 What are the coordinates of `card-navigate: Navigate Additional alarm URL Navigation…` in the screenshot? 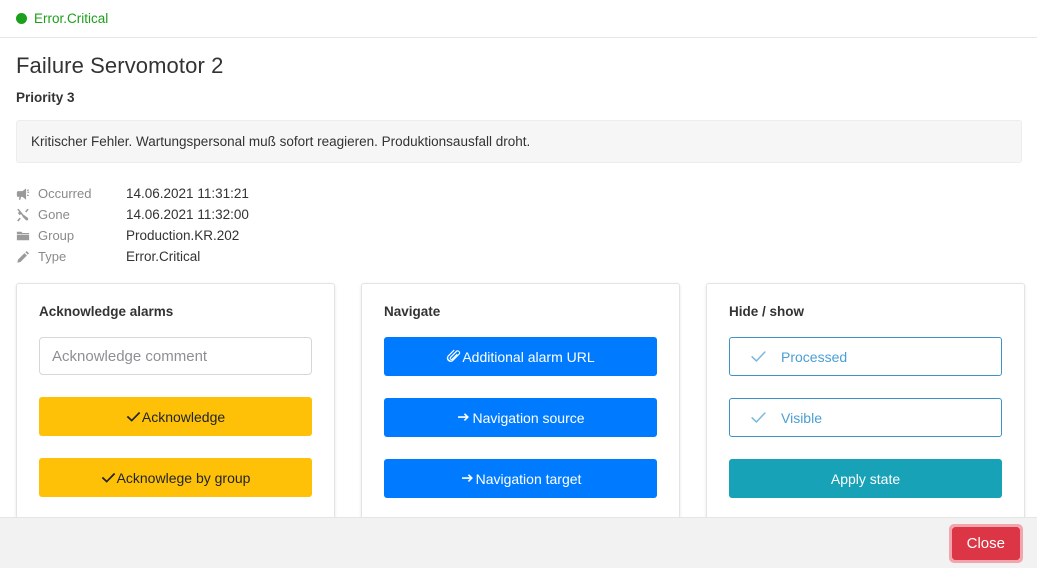 It's located at (520, 403).